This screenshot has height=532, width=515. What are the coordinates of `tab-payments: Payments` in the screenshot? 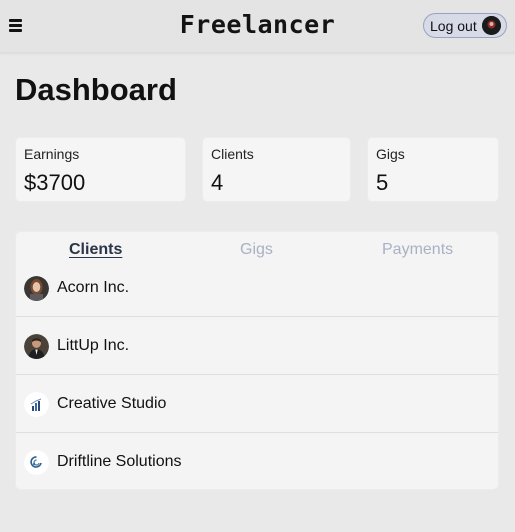 It's located at (417, 250).